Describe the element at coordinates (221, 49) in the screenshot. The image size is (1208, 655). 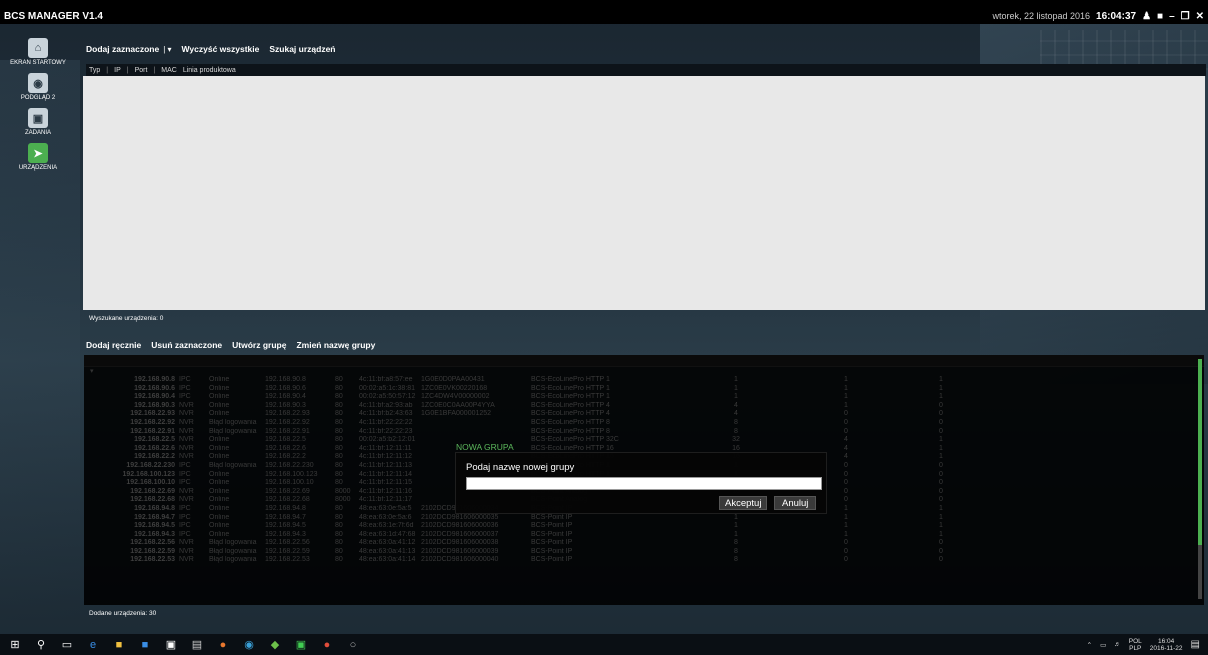
I see `clear-all-button: Wyczyść wszystkie` at that location.